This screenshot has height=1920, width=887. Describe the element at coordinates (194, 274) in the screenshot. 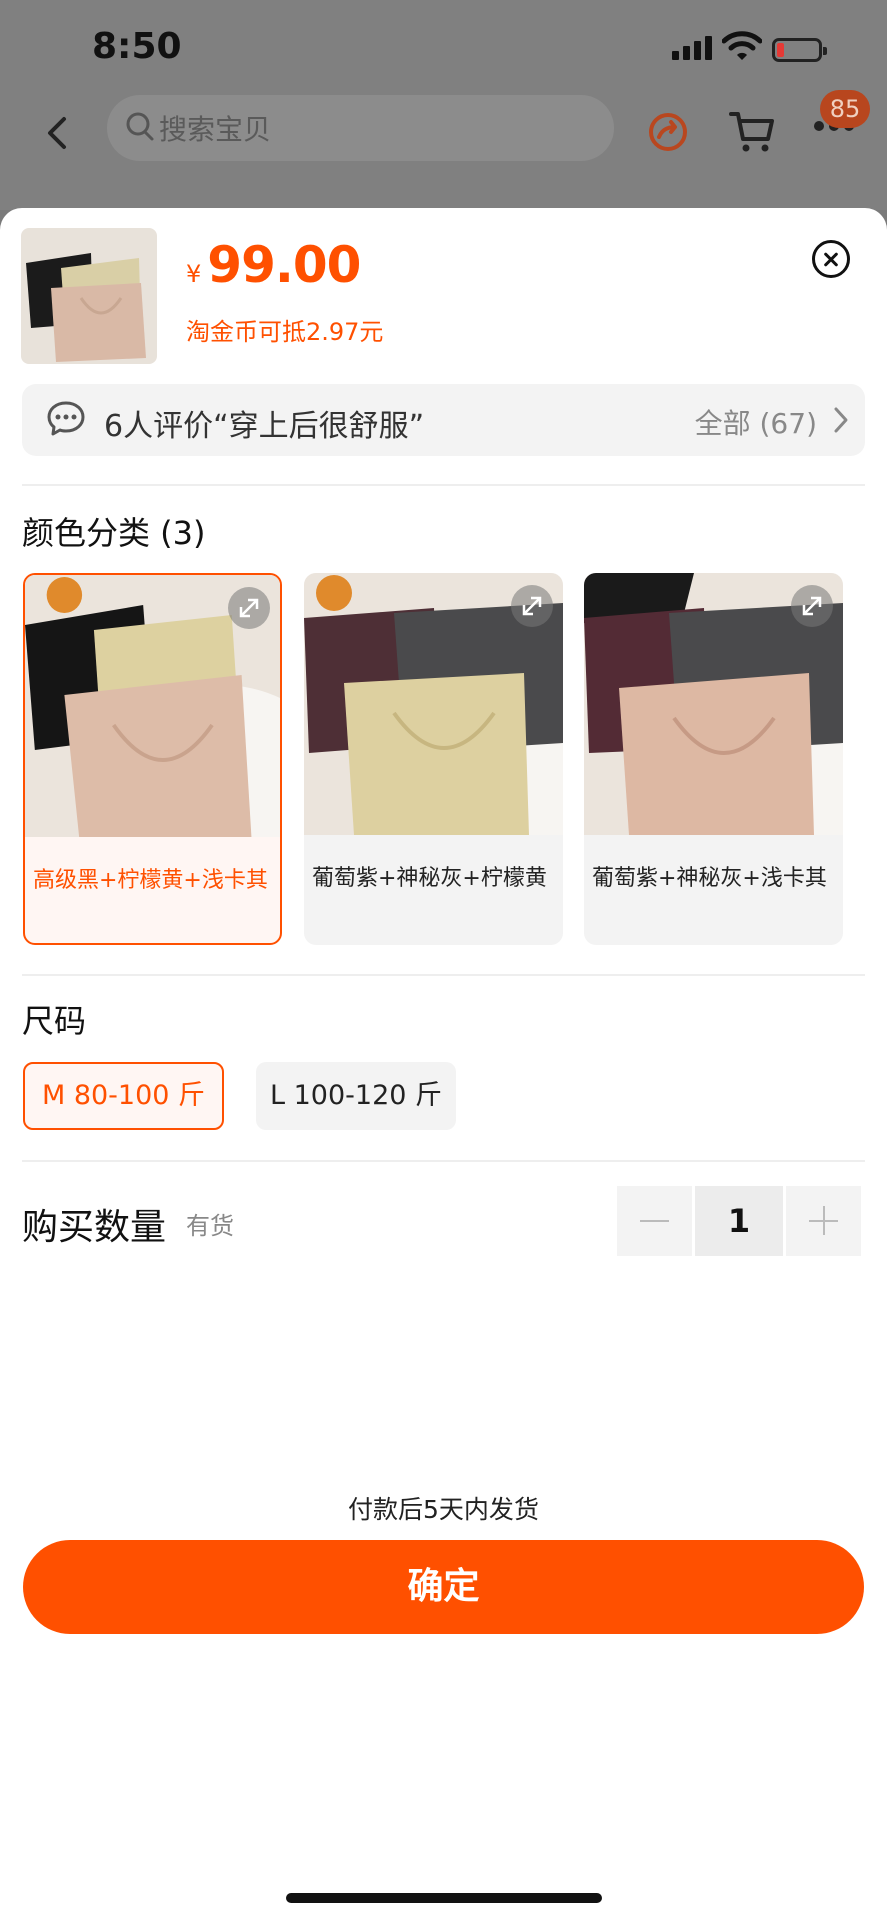

I see `currency-symbol: ¥` at that location.